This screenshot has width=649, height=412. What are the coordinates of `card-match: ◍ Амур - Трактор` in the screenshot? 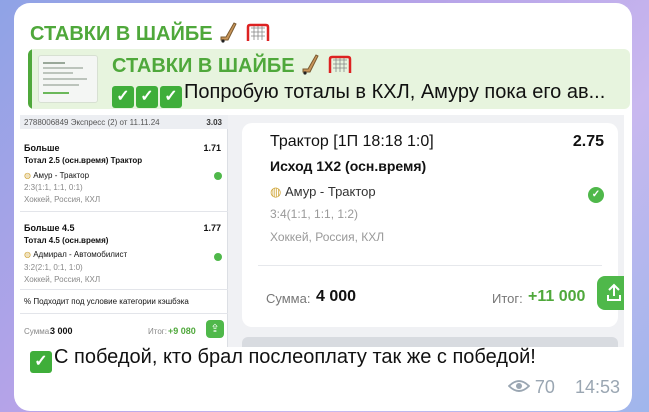 It's located at (323, 191).